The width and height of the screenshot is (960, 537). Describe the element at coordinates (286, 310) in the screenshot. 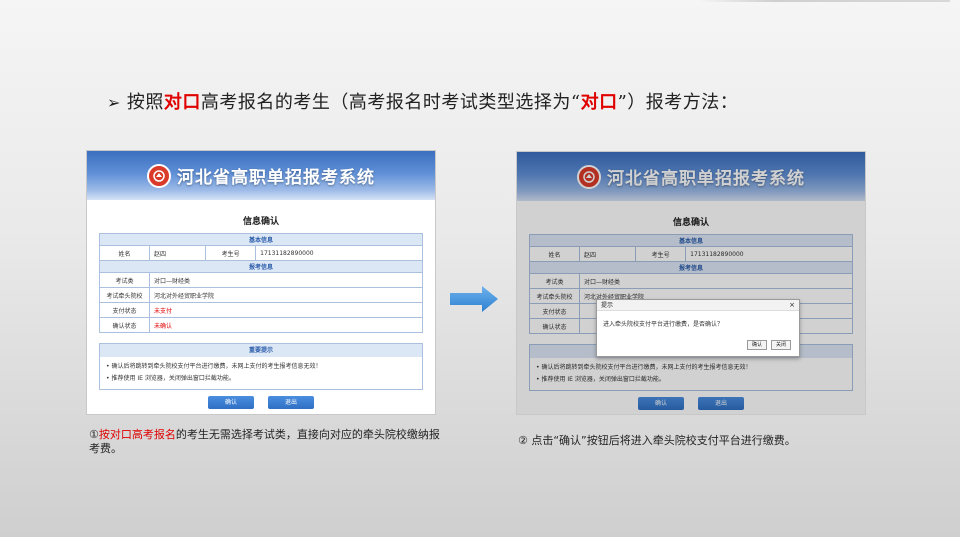

I see `pay-status-value: 未支付` at that location.